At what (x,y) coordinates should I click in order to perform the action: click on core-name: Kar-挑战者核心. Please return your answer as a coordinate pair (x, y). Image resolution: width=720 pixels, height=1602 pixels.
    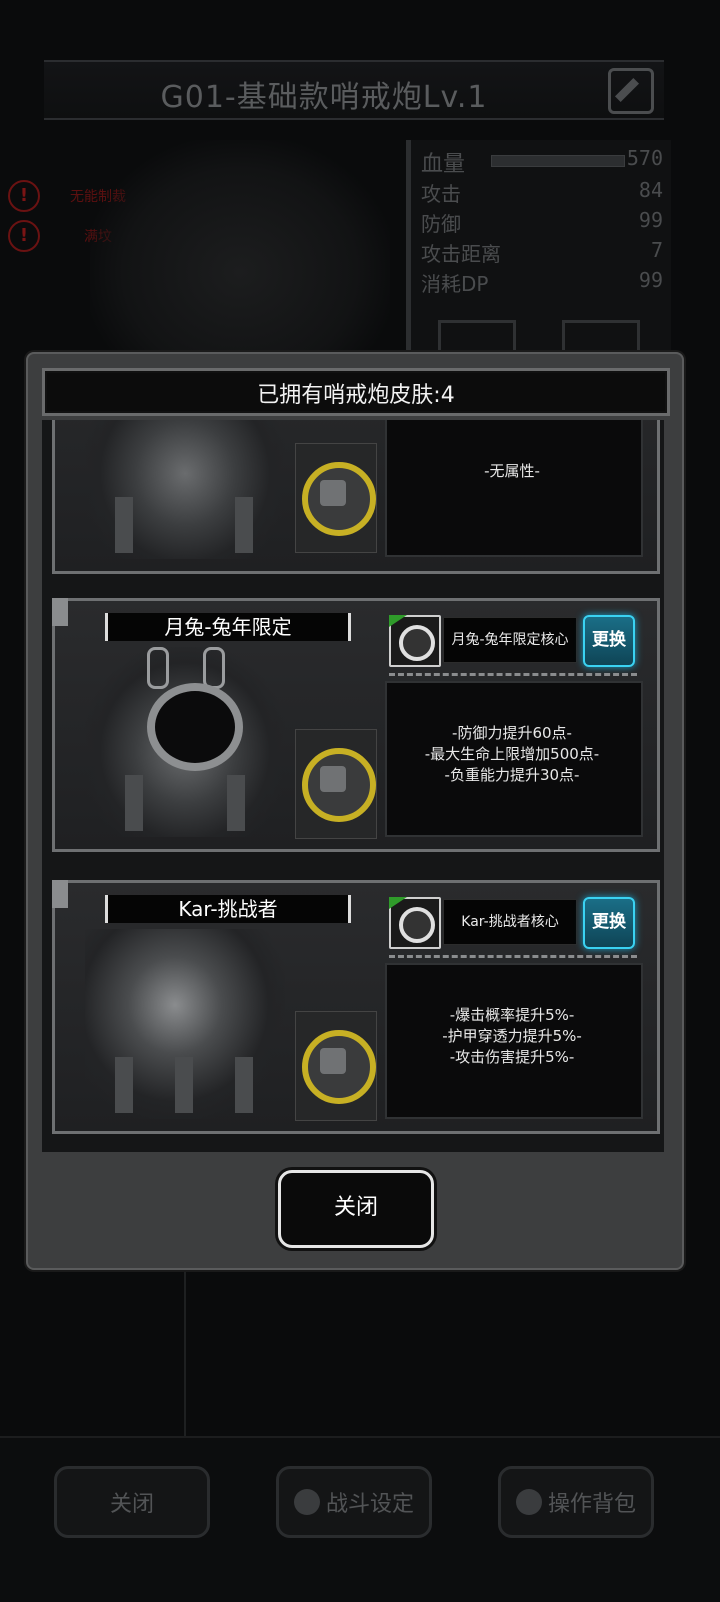
    Looking at the image, I should click on (510, 922).